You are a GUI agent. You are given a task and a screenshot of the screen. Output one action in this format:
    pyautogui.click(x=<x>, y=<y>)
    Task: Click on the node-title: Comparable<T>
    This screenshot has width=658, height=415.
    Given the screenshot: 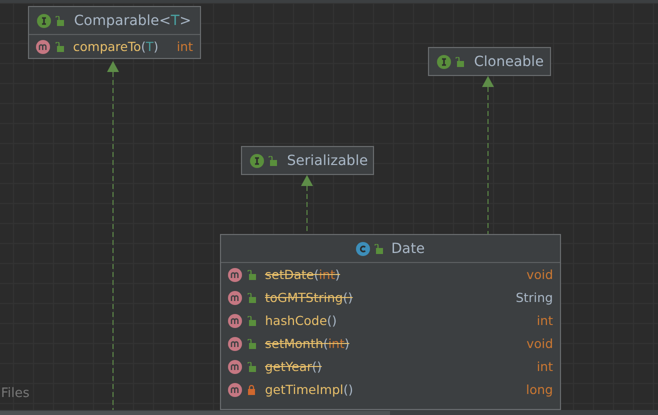 What is the action you would take?
    pyautogui.click(x=133, y=20)
    